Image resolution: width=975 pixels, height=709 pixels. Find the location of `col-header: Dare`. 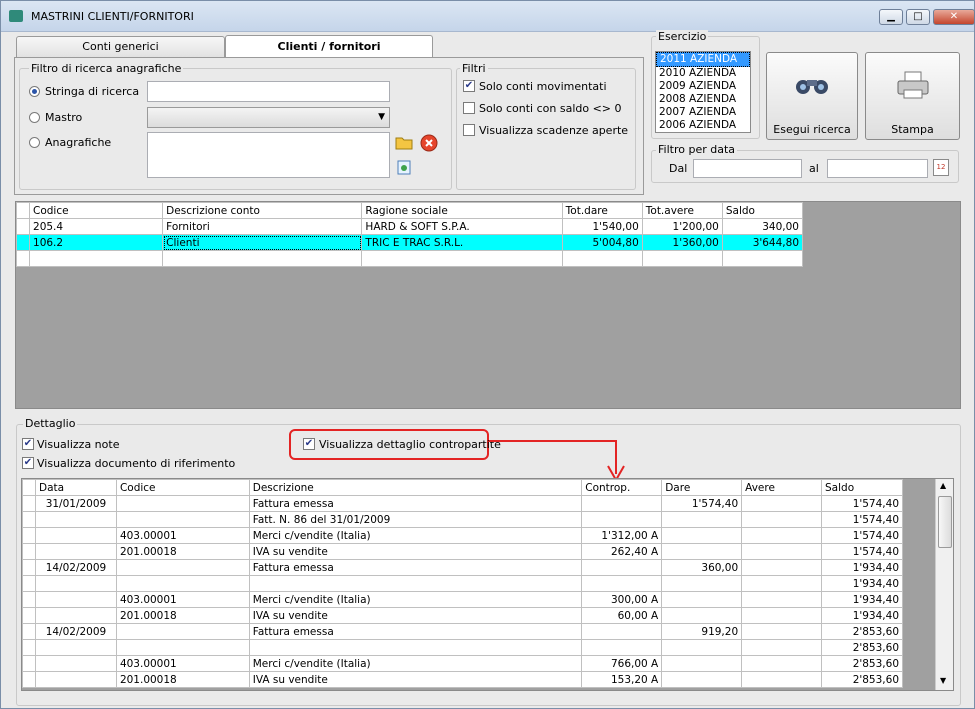

col-header: Dare is located at coordinates (702, 487).